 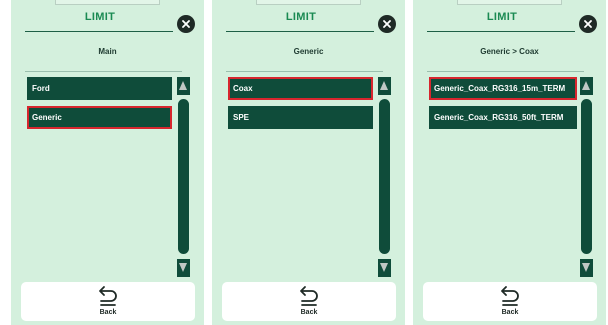 I want to click on list-item-rg316-50ft: Generic_Coax_RG316_50ft_TERM, so click(x=503, y=117).